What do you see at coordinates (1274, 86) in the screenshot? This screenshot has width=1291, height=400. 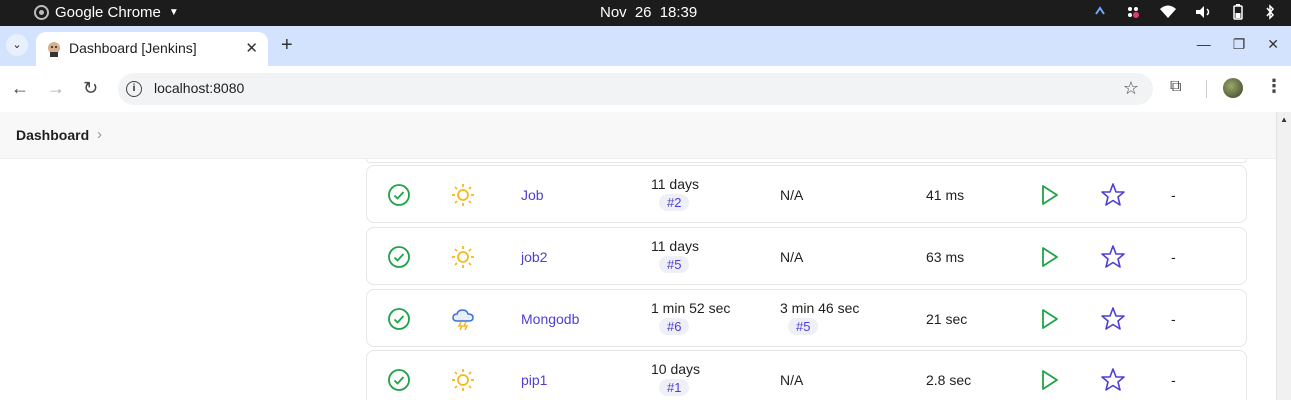 I see `more-menu-icon: ⋮` at bounding box center [1274, 86].